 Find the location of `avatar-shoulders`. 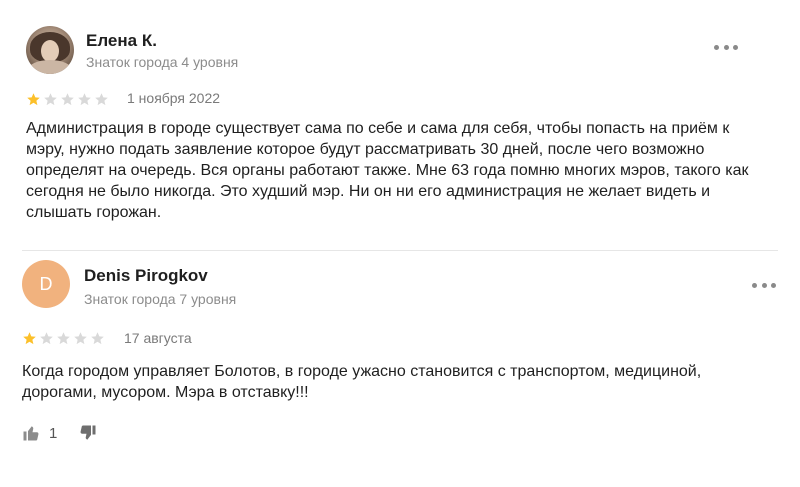

avatar-shoulders is located at coordinates (50, 67).